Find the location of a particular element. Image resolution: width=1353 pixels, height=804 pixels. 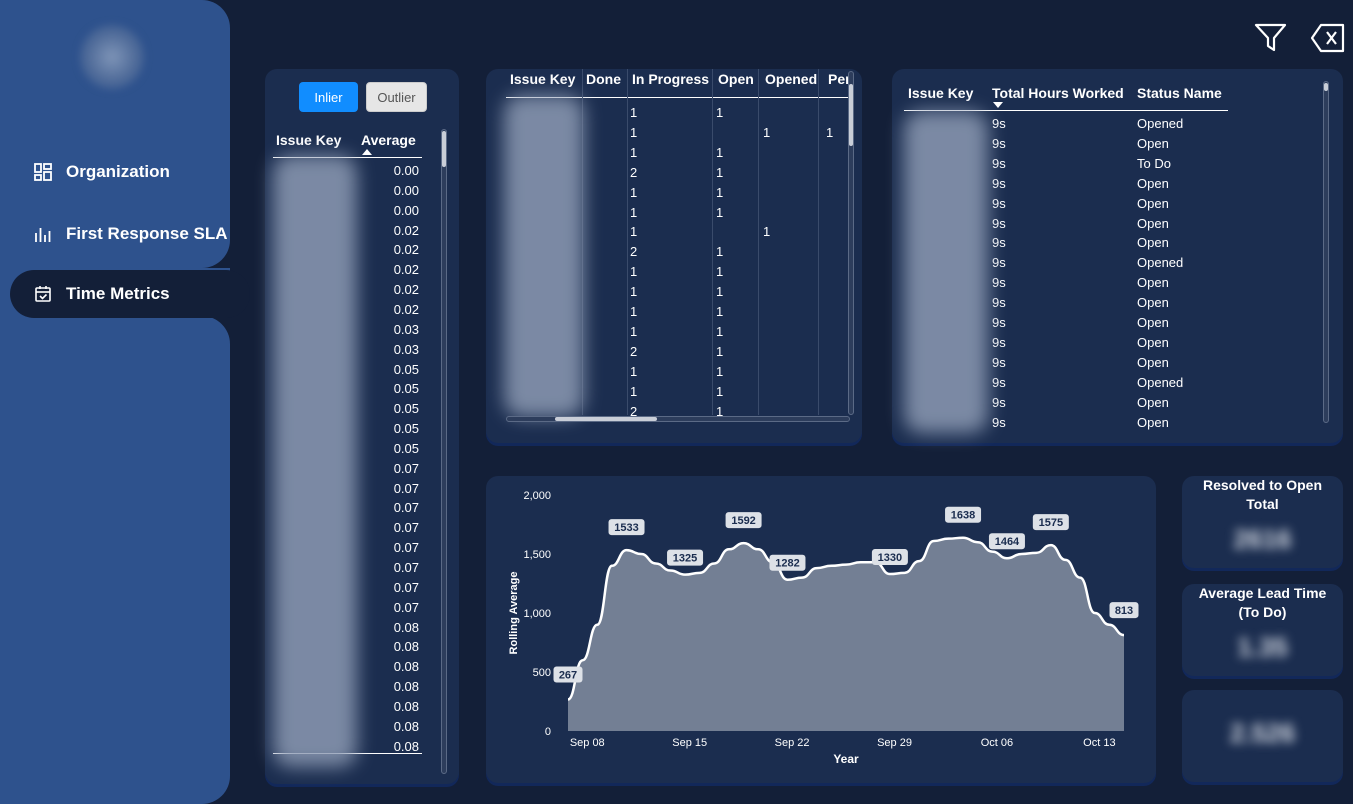

data-label: 1575 is located at coordinates (1051, 523).